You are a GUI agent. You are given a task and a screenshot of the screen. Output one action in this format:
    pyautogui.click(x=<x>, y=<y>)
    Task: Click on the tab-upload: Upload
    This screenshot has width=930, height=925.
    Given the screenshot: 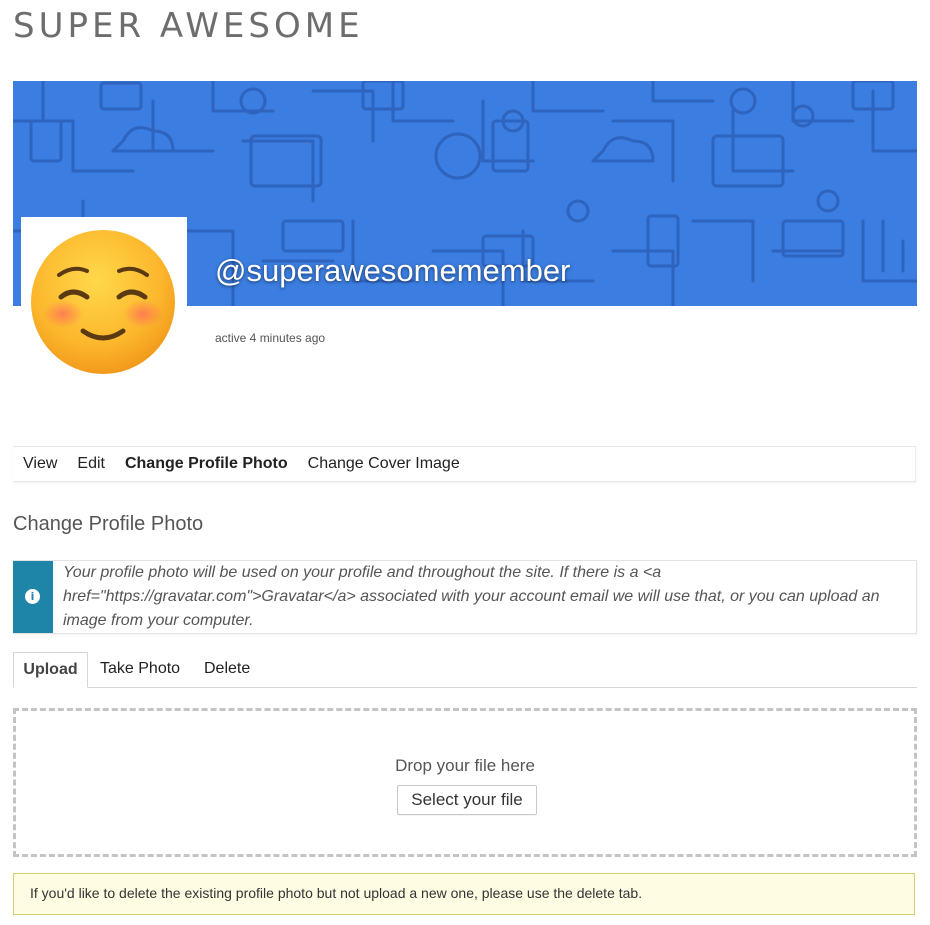 What is the action you would take?
    pyautogui.click(x=50, y=670)
    